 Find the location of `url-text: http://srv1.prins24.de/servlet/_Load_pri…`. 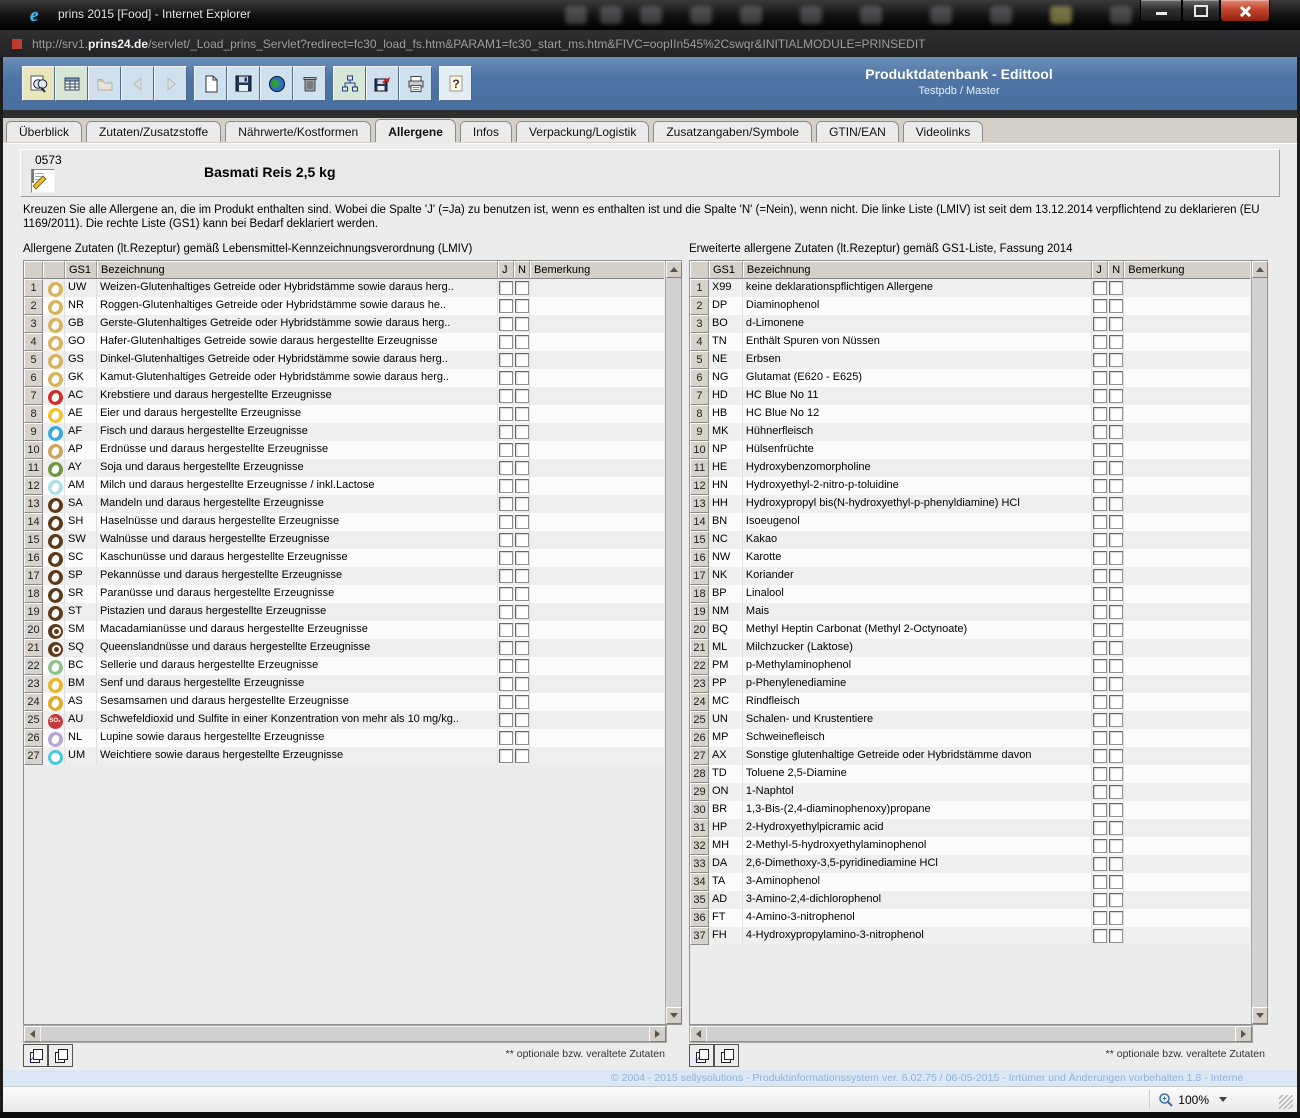

url-text: http://srv1.prins24.de/servlet/_Load_pri… is located at coordinates (479, 44).